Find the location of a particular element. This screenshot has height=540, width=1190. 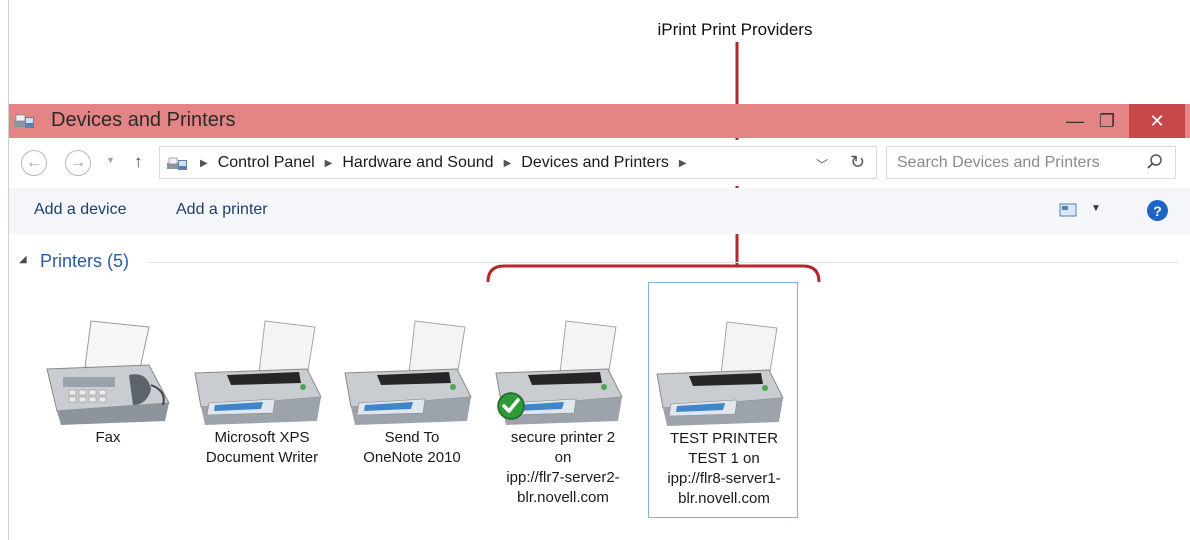

refresh-icon: ↻ is located at coordinates (858, 162).